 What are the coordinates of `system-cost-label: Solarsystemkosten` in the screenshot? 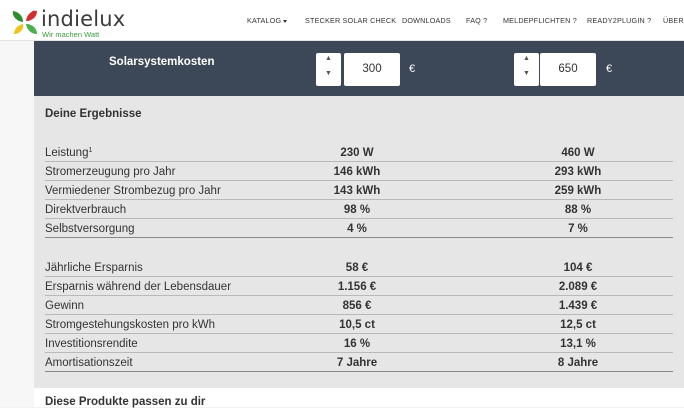 It's located at (162, 62).